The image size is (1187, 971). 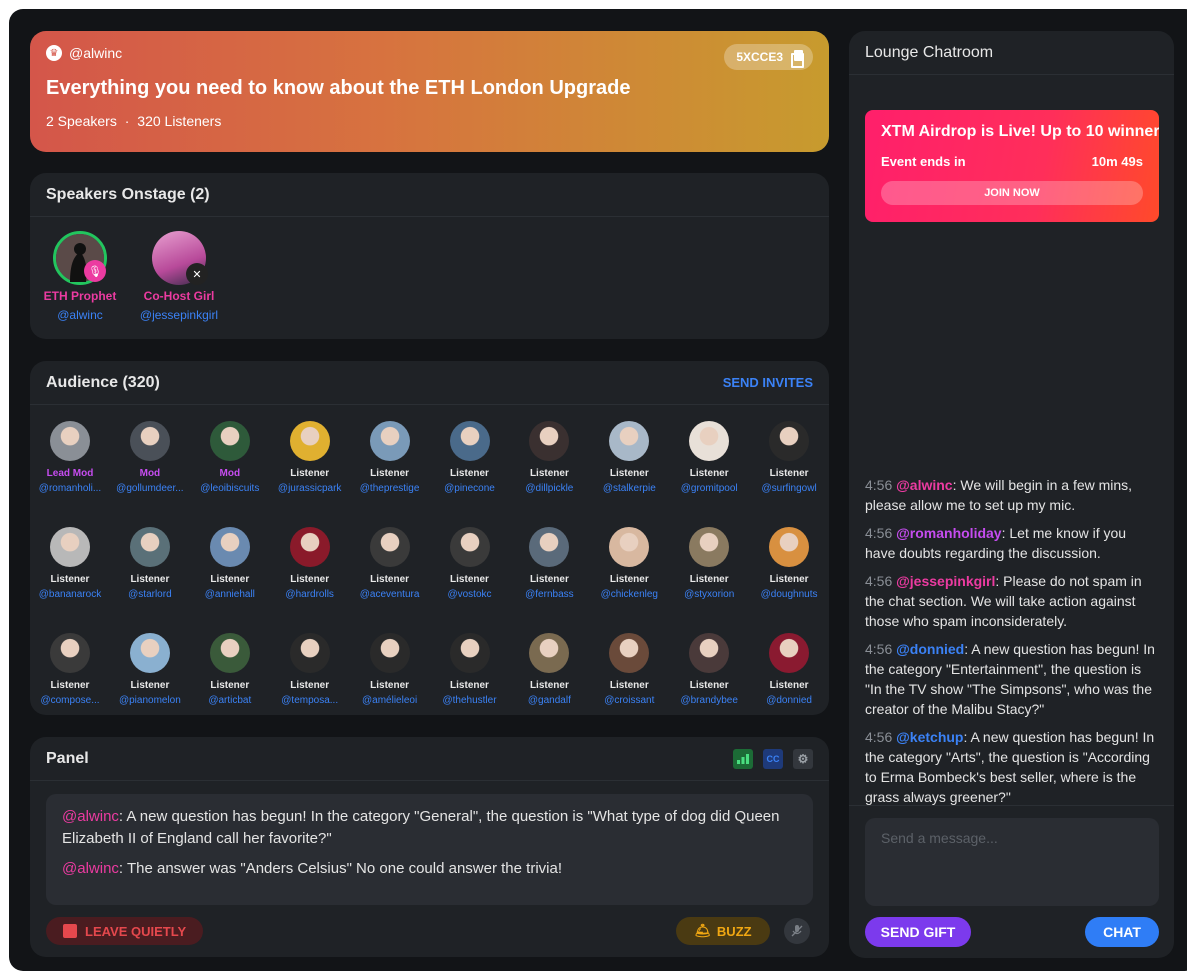 I want to click on audience-member: Listener @gromitpool, so click(x=709, y=457).